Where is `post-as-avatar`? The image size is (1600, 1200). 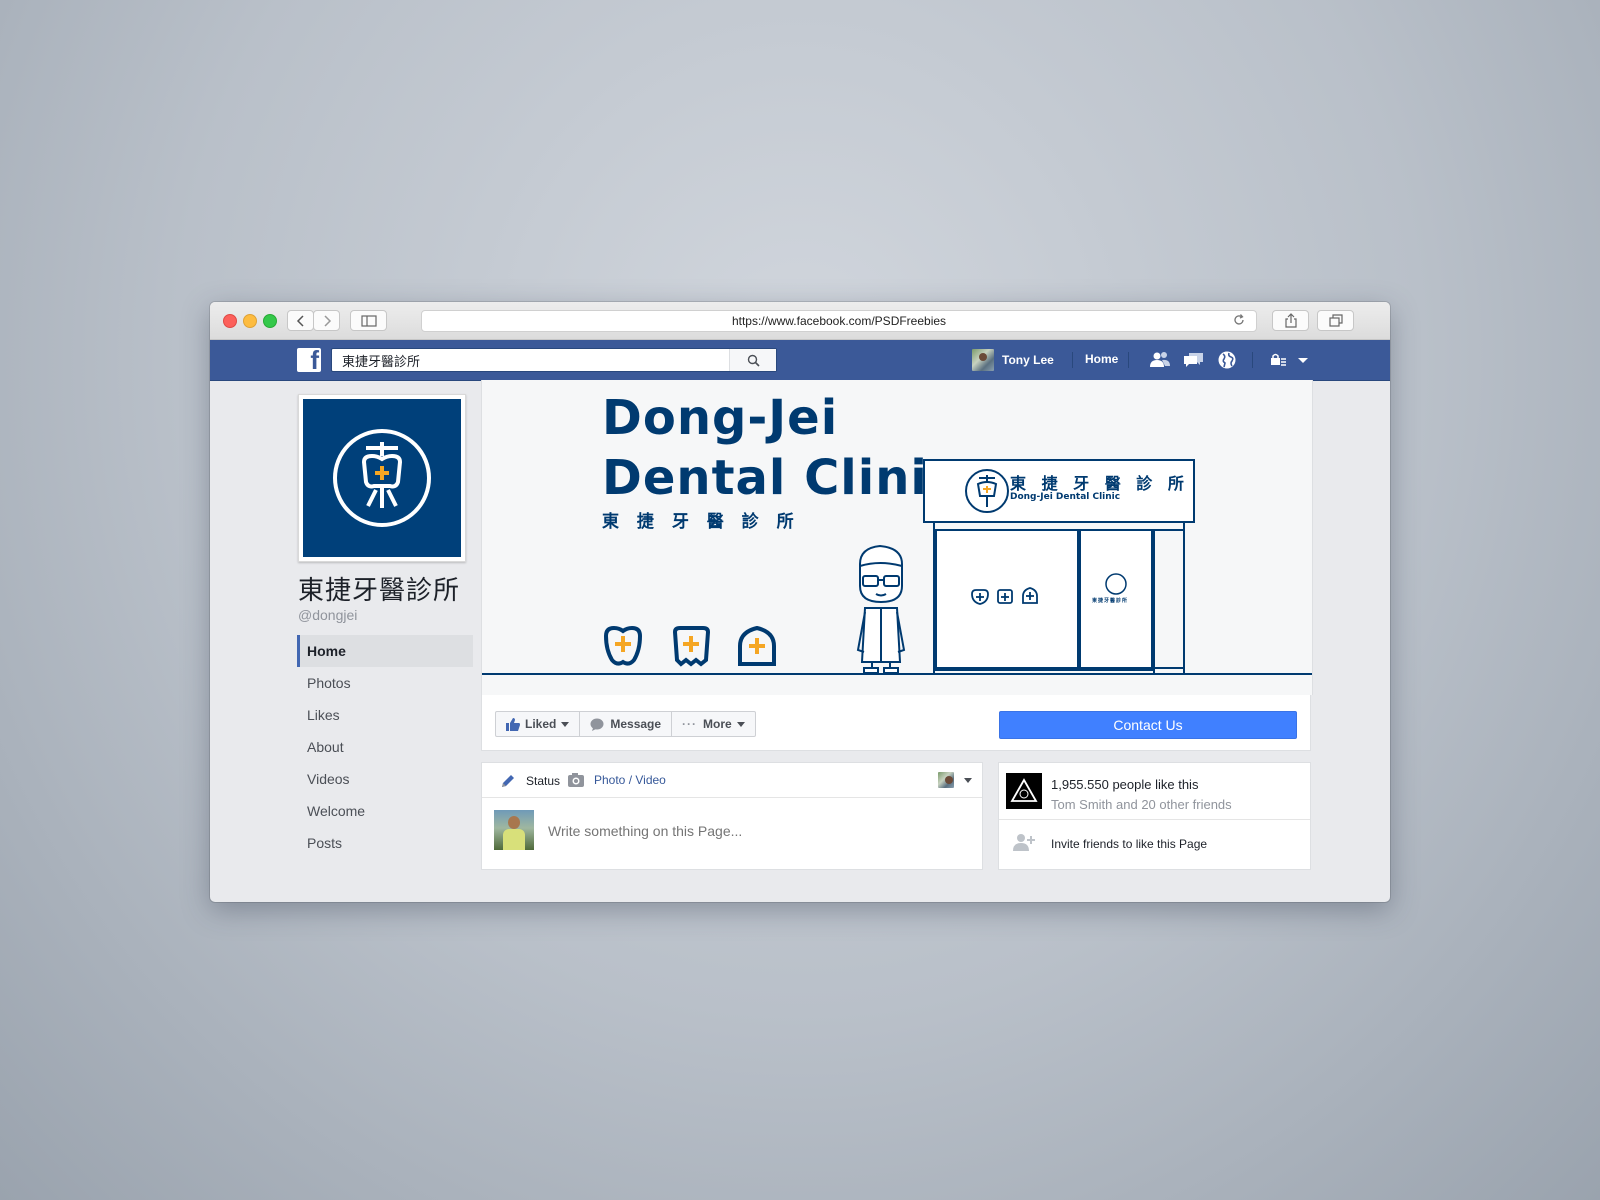 post-as-avatar is located at coordinates (946, 780).